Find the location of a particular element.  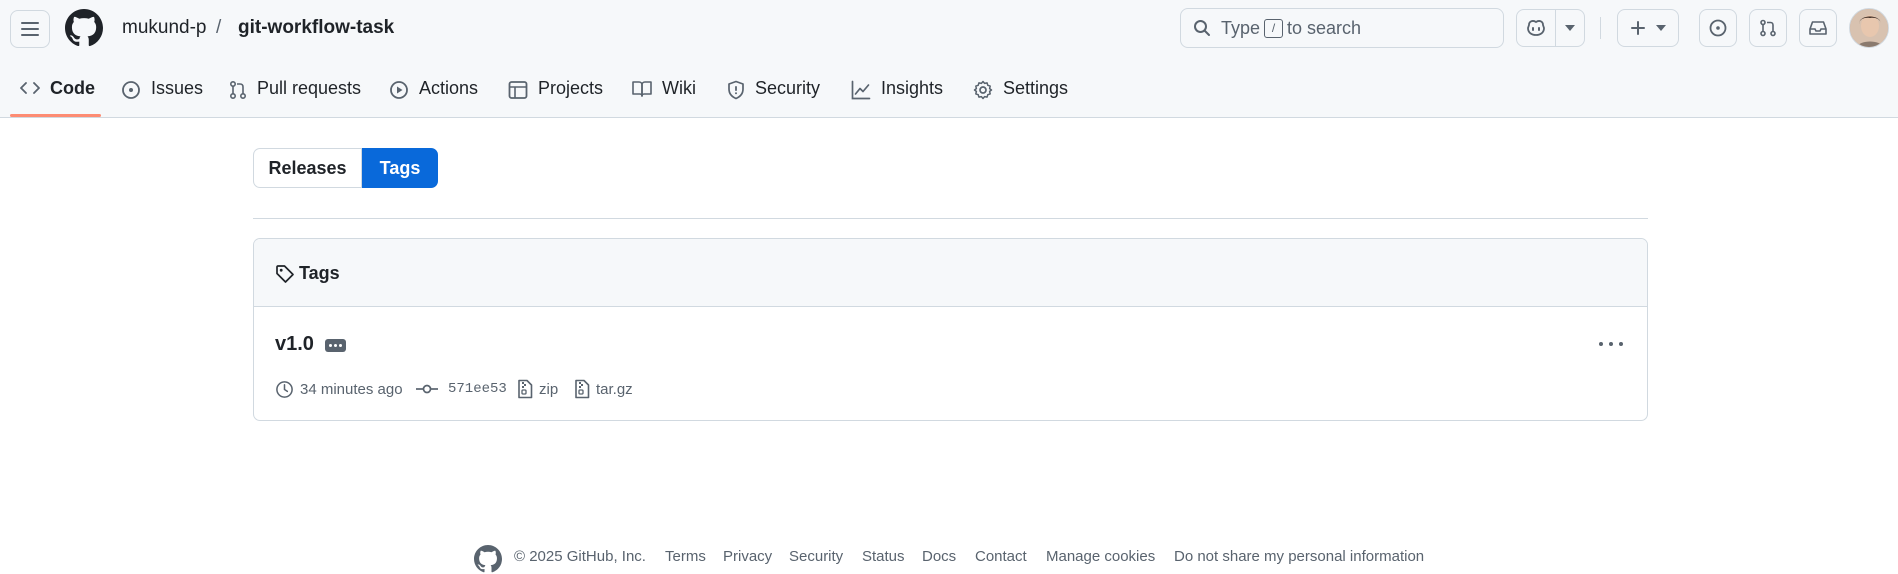

git-commit-icon is located at coordinates (427, 389).